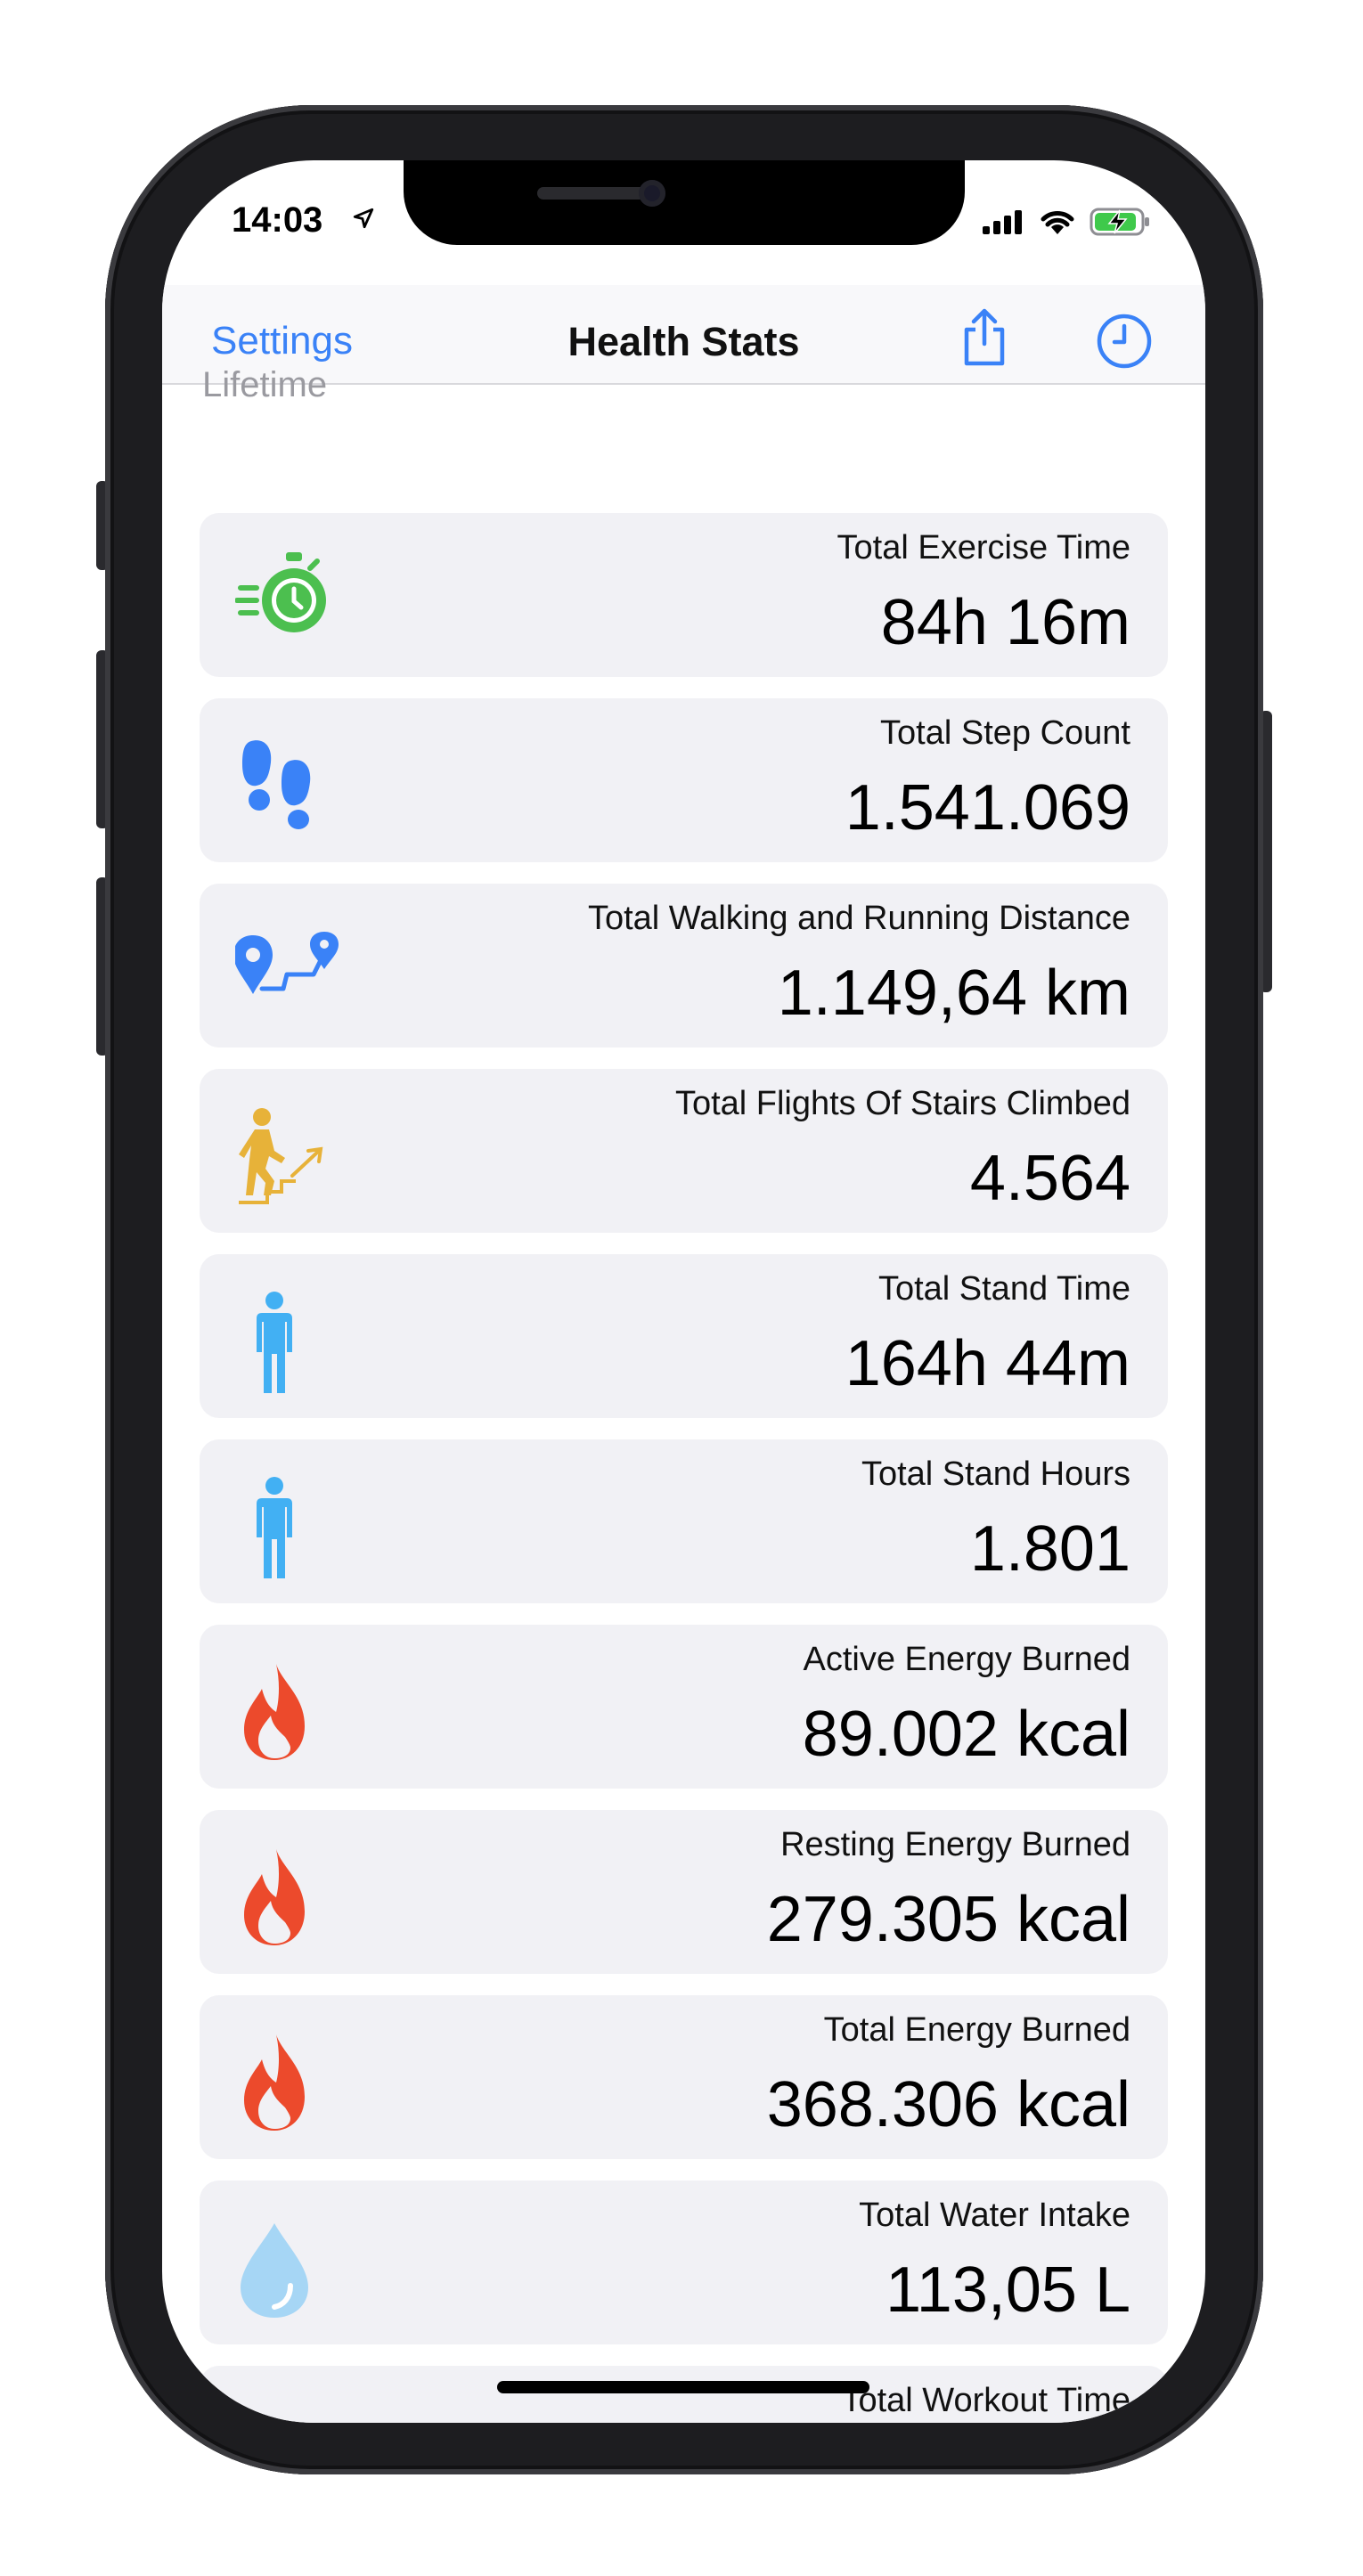  What do you see at coordinates (683, 2387) in the screenshot?
I see `home-indicator` at bounding box center [683, 2387].